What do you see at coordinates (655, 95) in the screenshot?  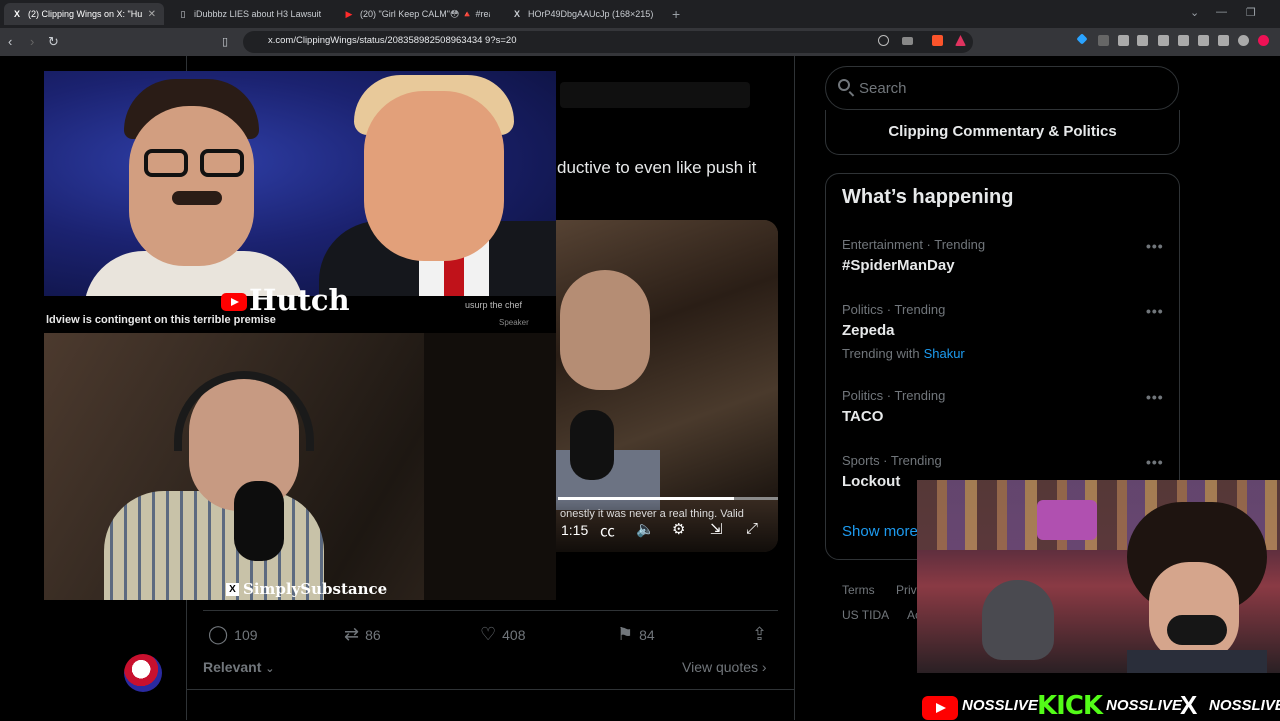 I see `blurred-header` at bounding box center [655, 95].